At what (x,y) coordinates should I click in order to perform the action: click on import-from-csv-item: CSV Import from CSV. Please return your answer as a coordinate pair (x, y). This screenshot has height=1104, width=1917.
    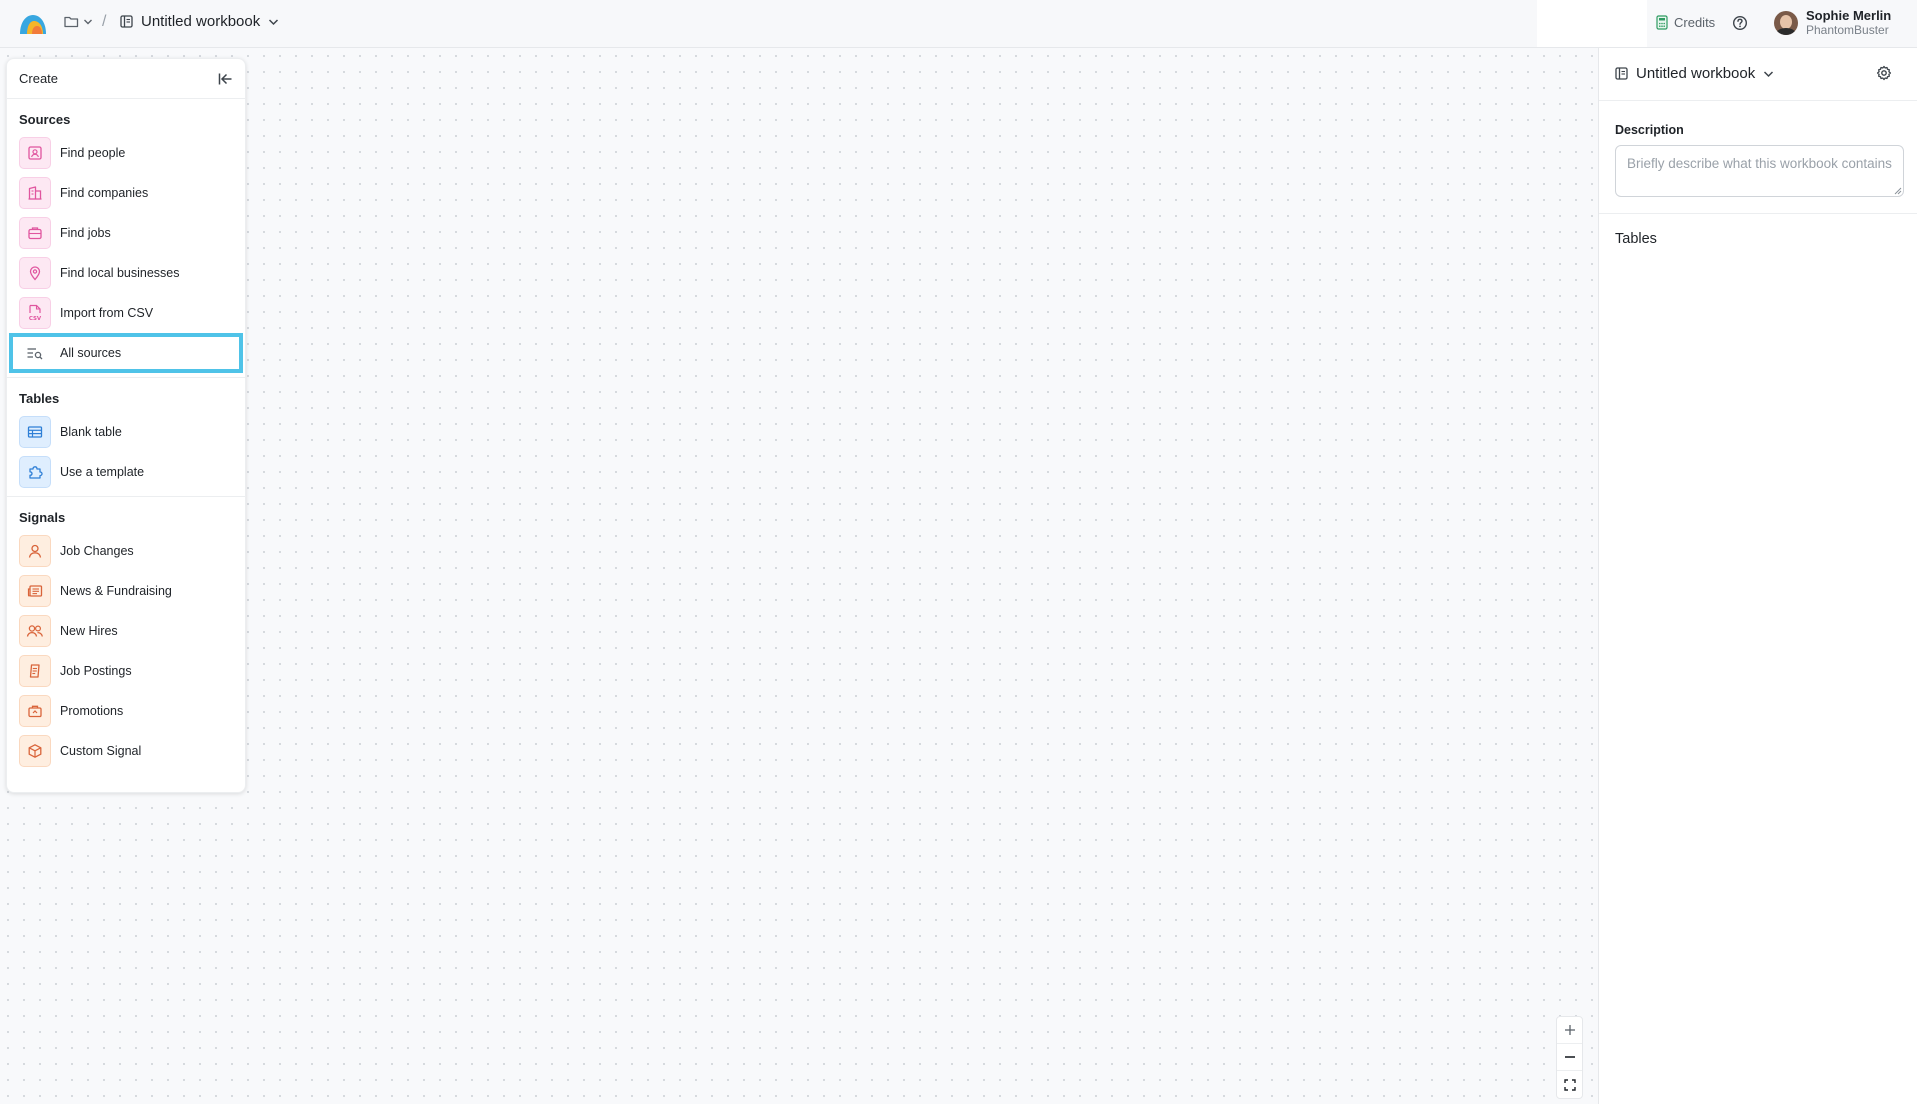
    Looking at the image, I should click on (126, 313).